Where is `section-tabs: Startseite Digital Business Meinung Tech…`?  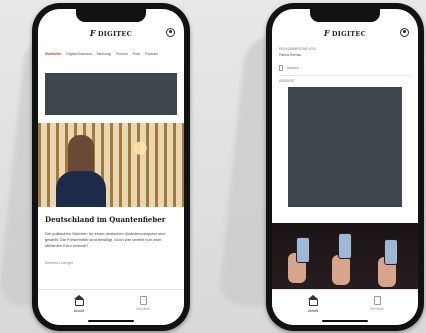
section-tabs: Startseite Digital Business Meinung Tech… is located at coordinates (111, 54).